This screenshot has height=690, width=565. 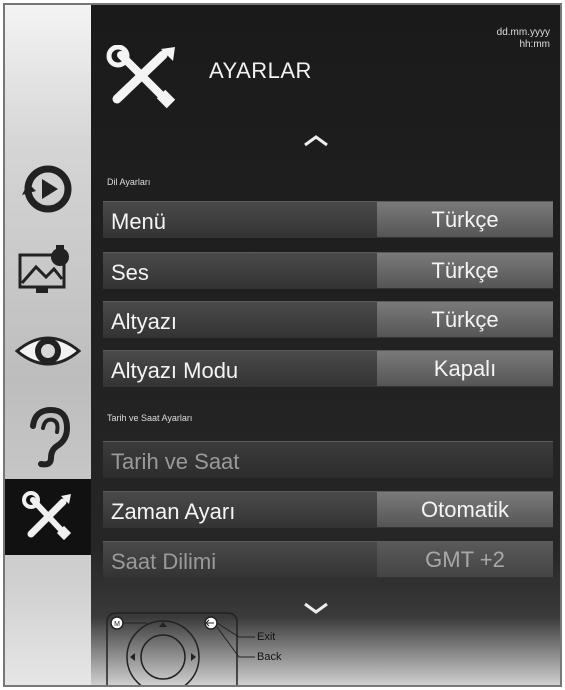 I want to click on date-time-label: Tarih ve Saat, so click(x=175, y=461).